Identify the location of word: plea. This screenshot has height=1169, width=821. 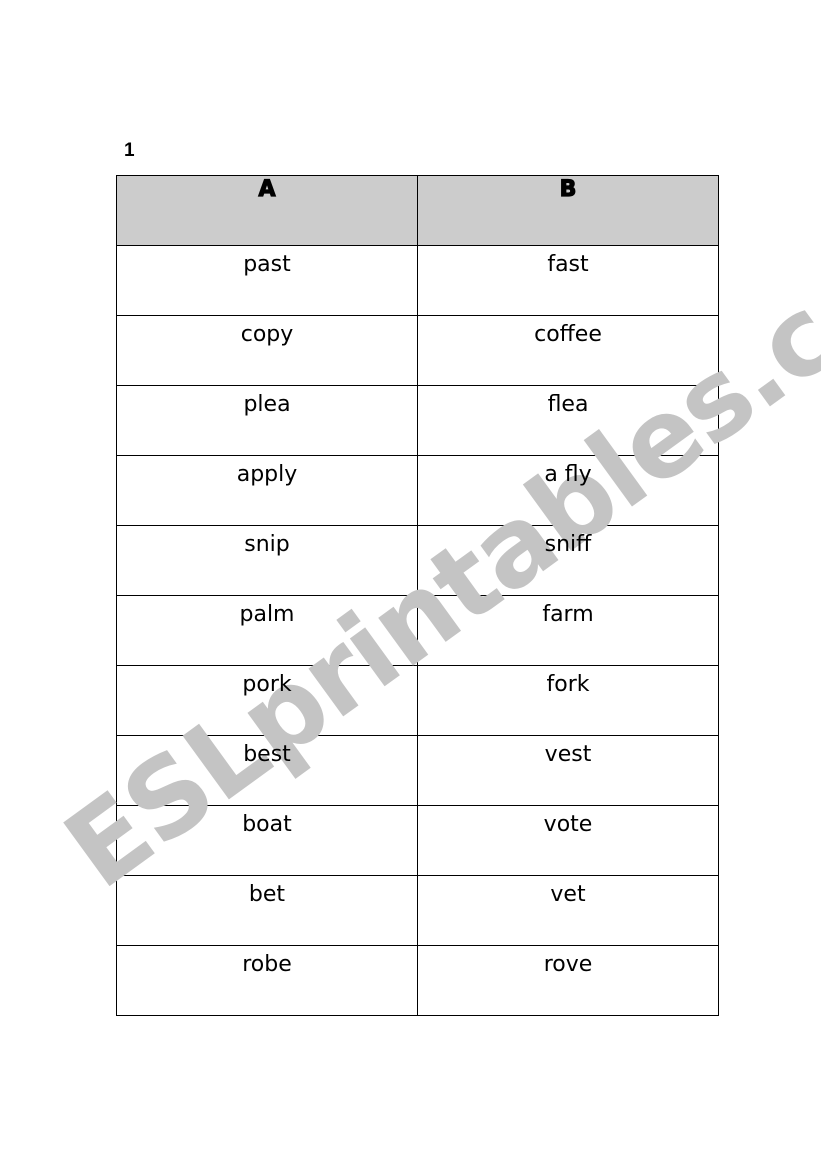
(267, 404).